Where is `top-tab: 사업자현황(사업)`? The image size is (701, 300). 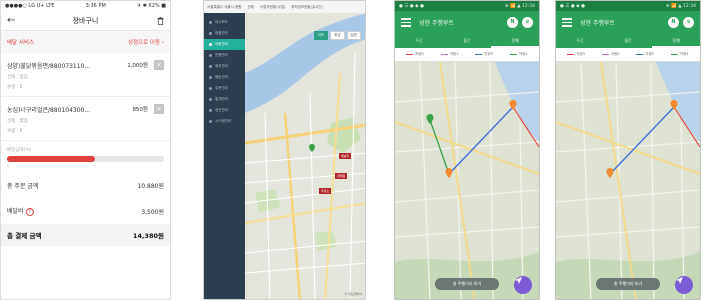 top-tab: 사업자현황(사업) is located at coordinates (272, 7).